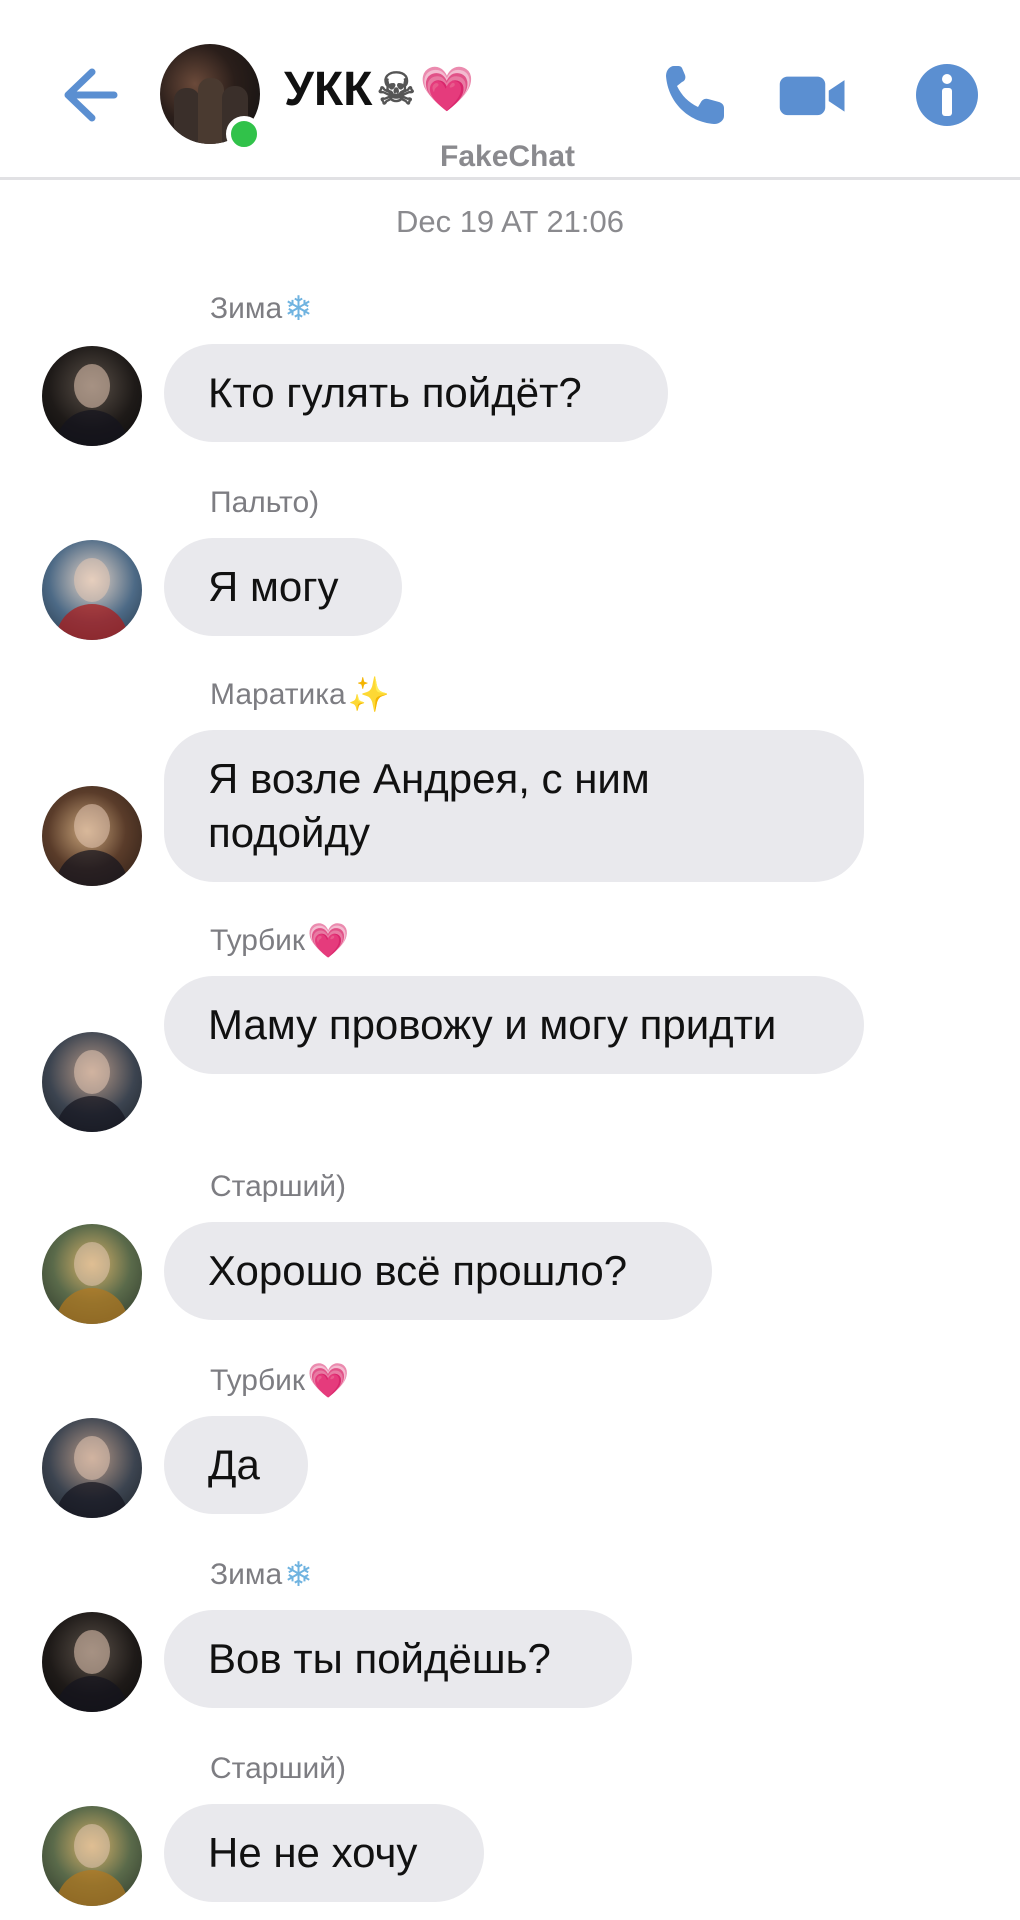 The image size is (1020, 1920). I want to click on sender-name: Маратика ✨, so click(300, 695).